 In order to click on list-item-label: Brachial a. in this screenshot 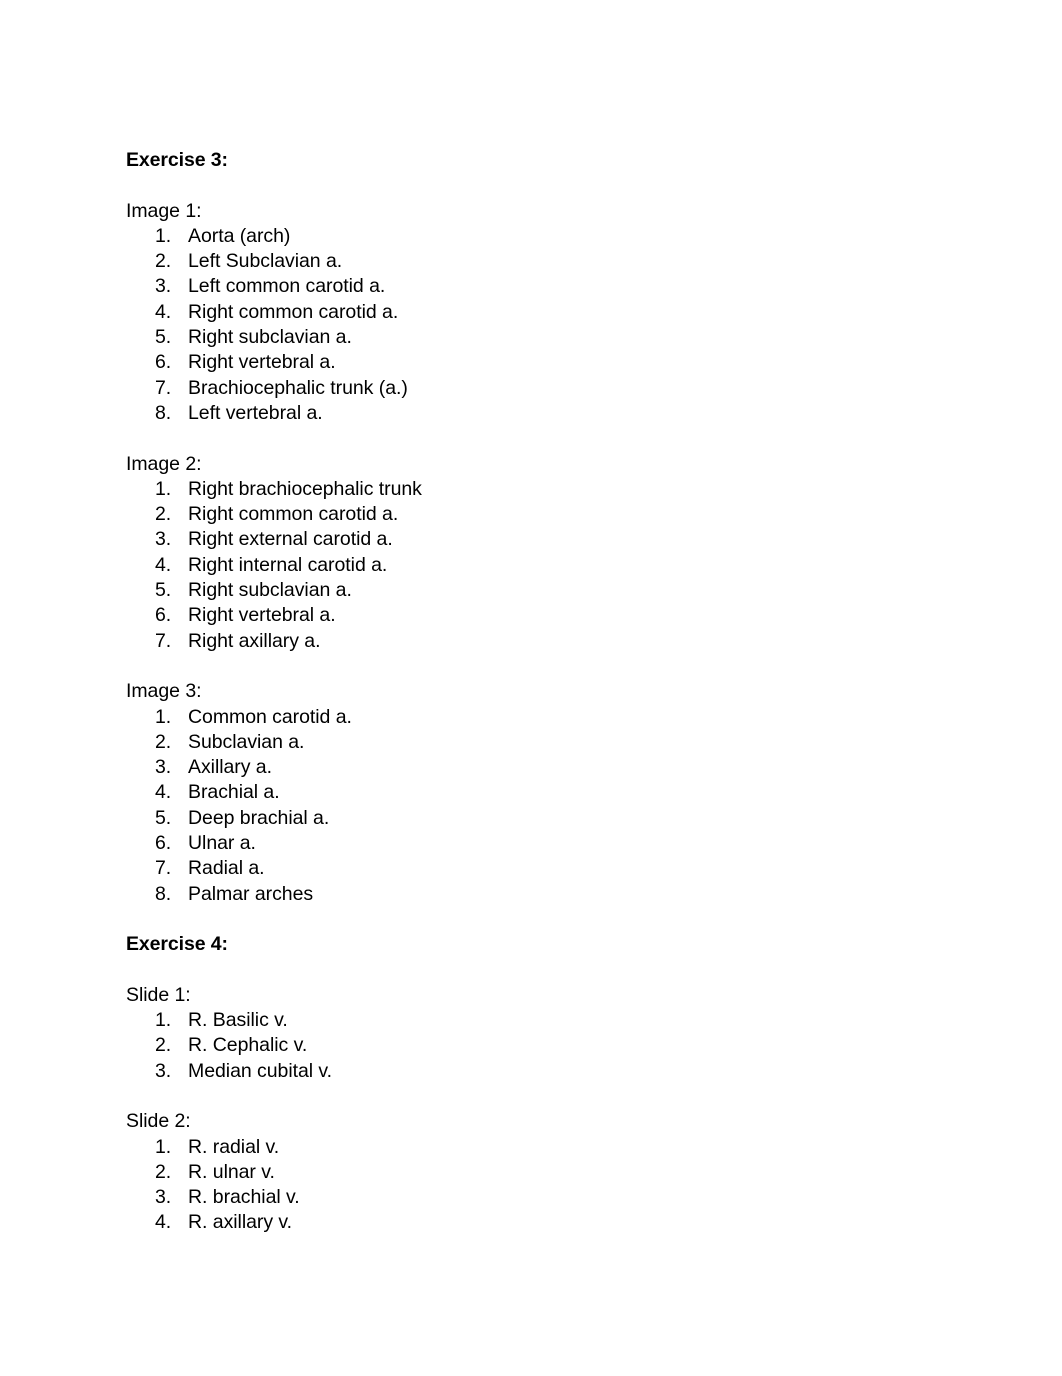, I will do `click(234, 792)`.